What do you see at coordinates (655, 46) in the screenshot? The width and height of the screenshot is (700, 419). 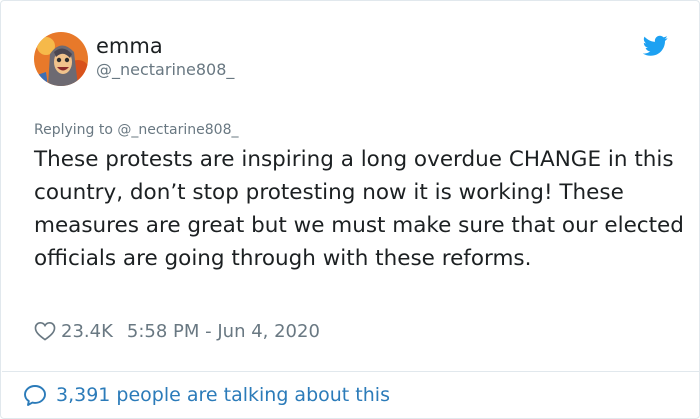 I see `twitter-bird-icon` at bounding box center [655, 46].